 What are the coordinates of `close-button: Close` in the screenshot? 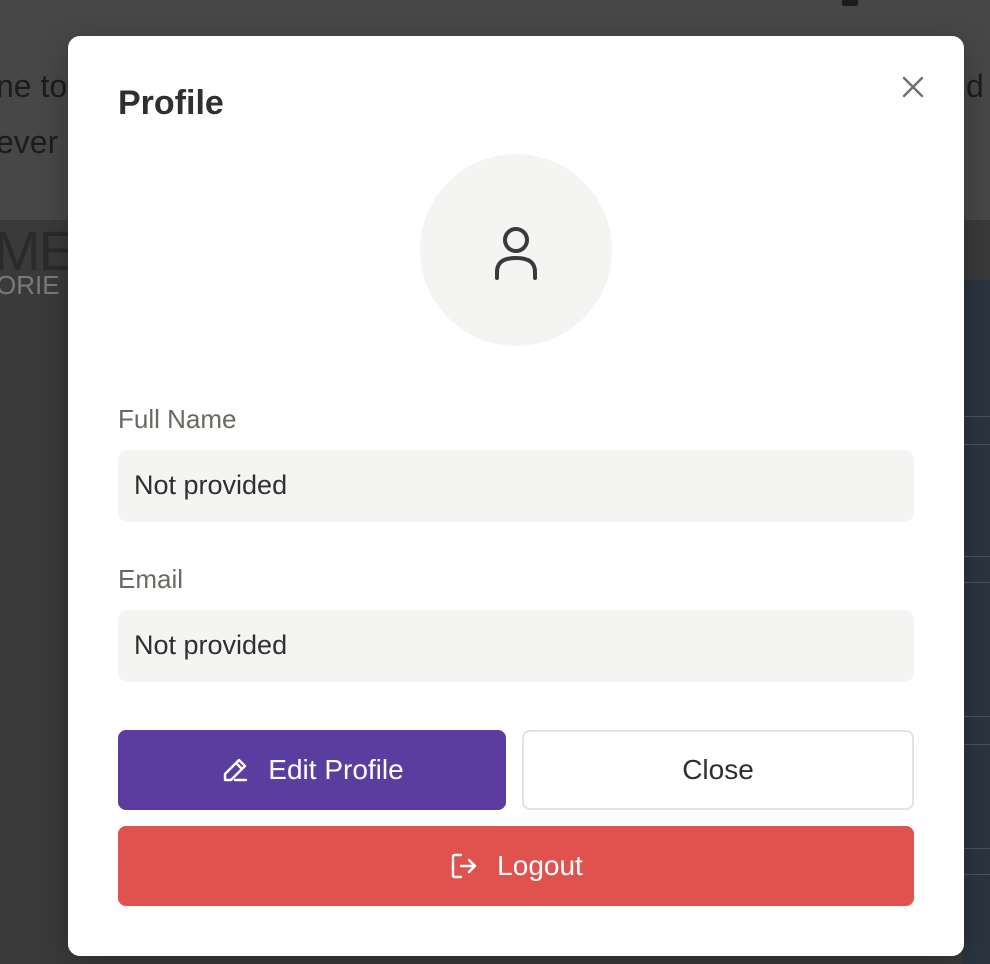 It's located at (718, 770).